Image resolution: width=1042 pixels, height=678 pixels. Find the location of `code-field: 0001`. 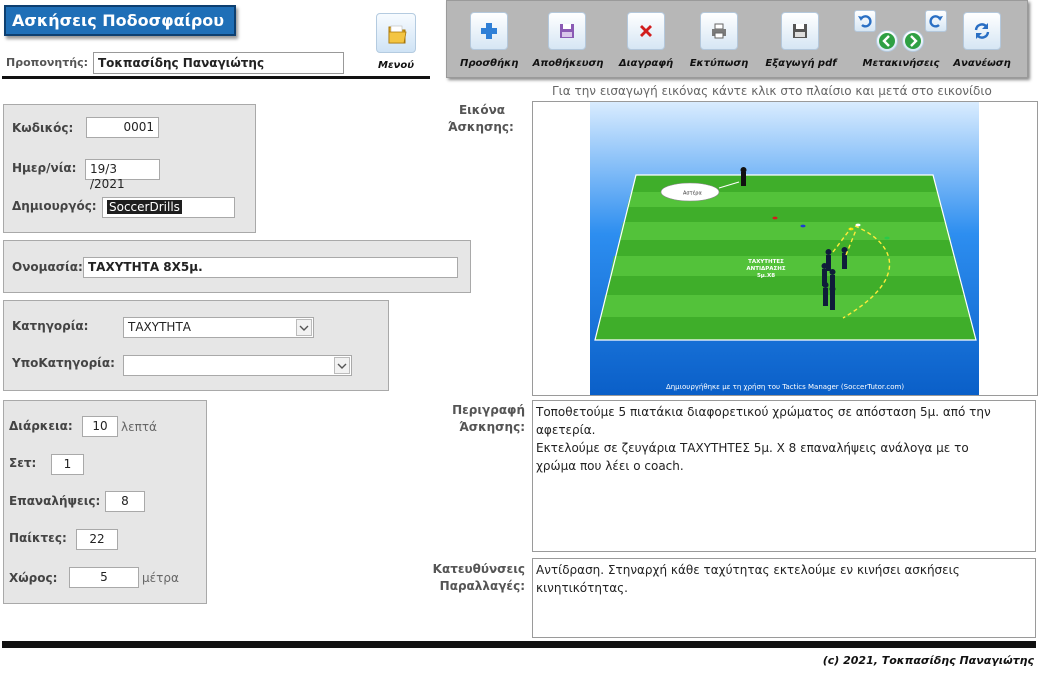

code-field: 0001 is located at coordinates (122, 127).